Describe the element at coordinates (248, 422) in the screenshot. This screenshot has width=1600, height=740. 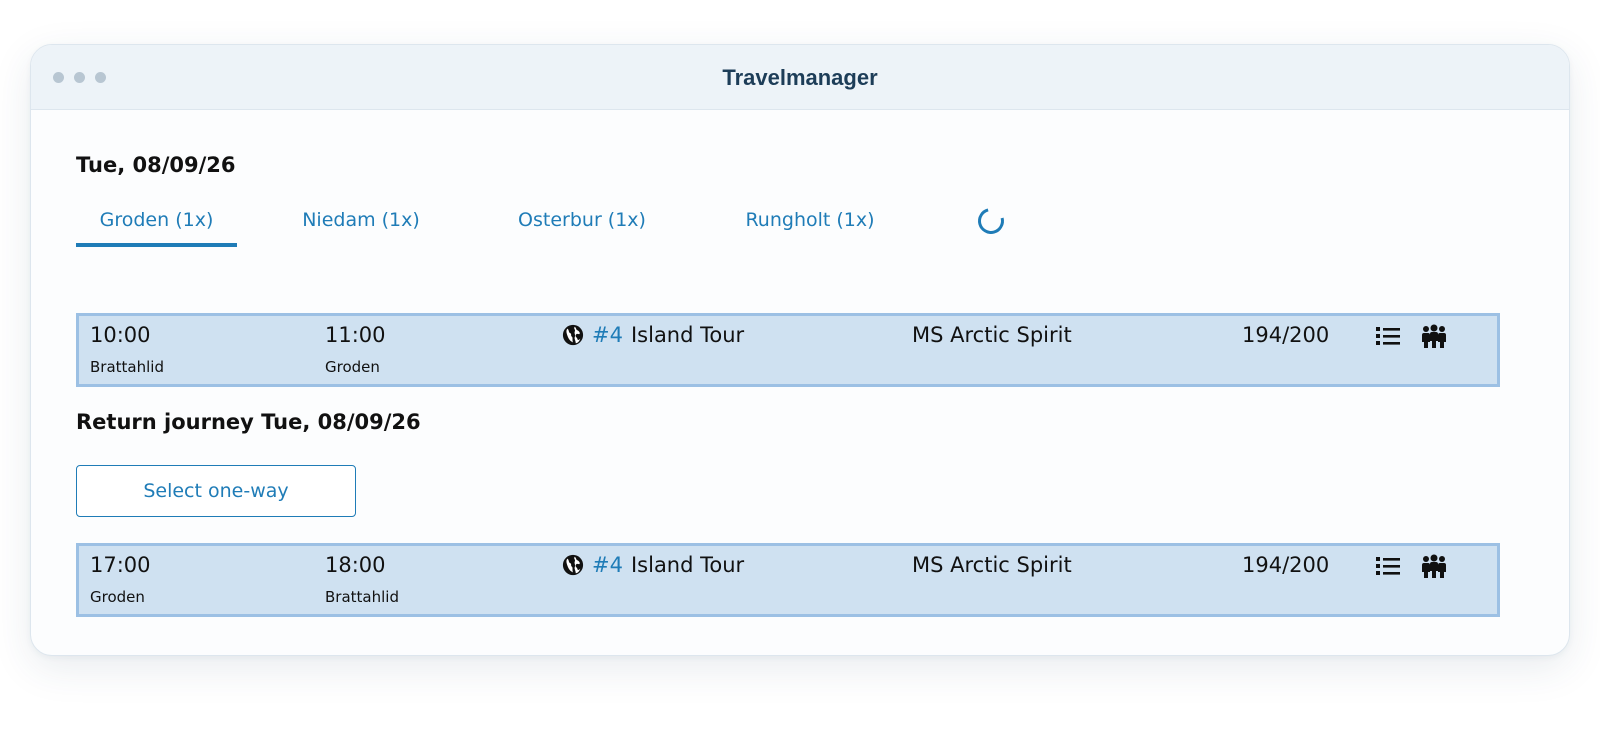
I see `return-date-heading: Return journey Tue, 08/09/26` at that location.